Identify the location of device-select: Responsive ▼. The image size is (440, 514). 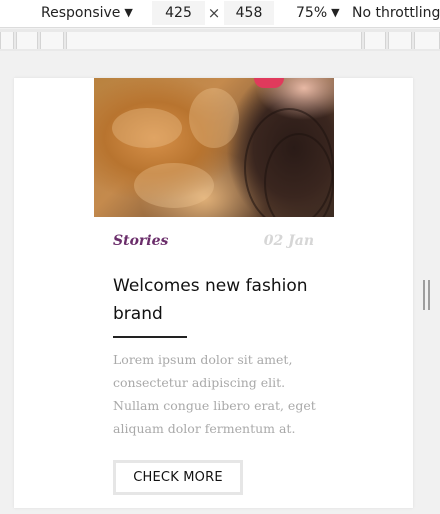
(87, 14).